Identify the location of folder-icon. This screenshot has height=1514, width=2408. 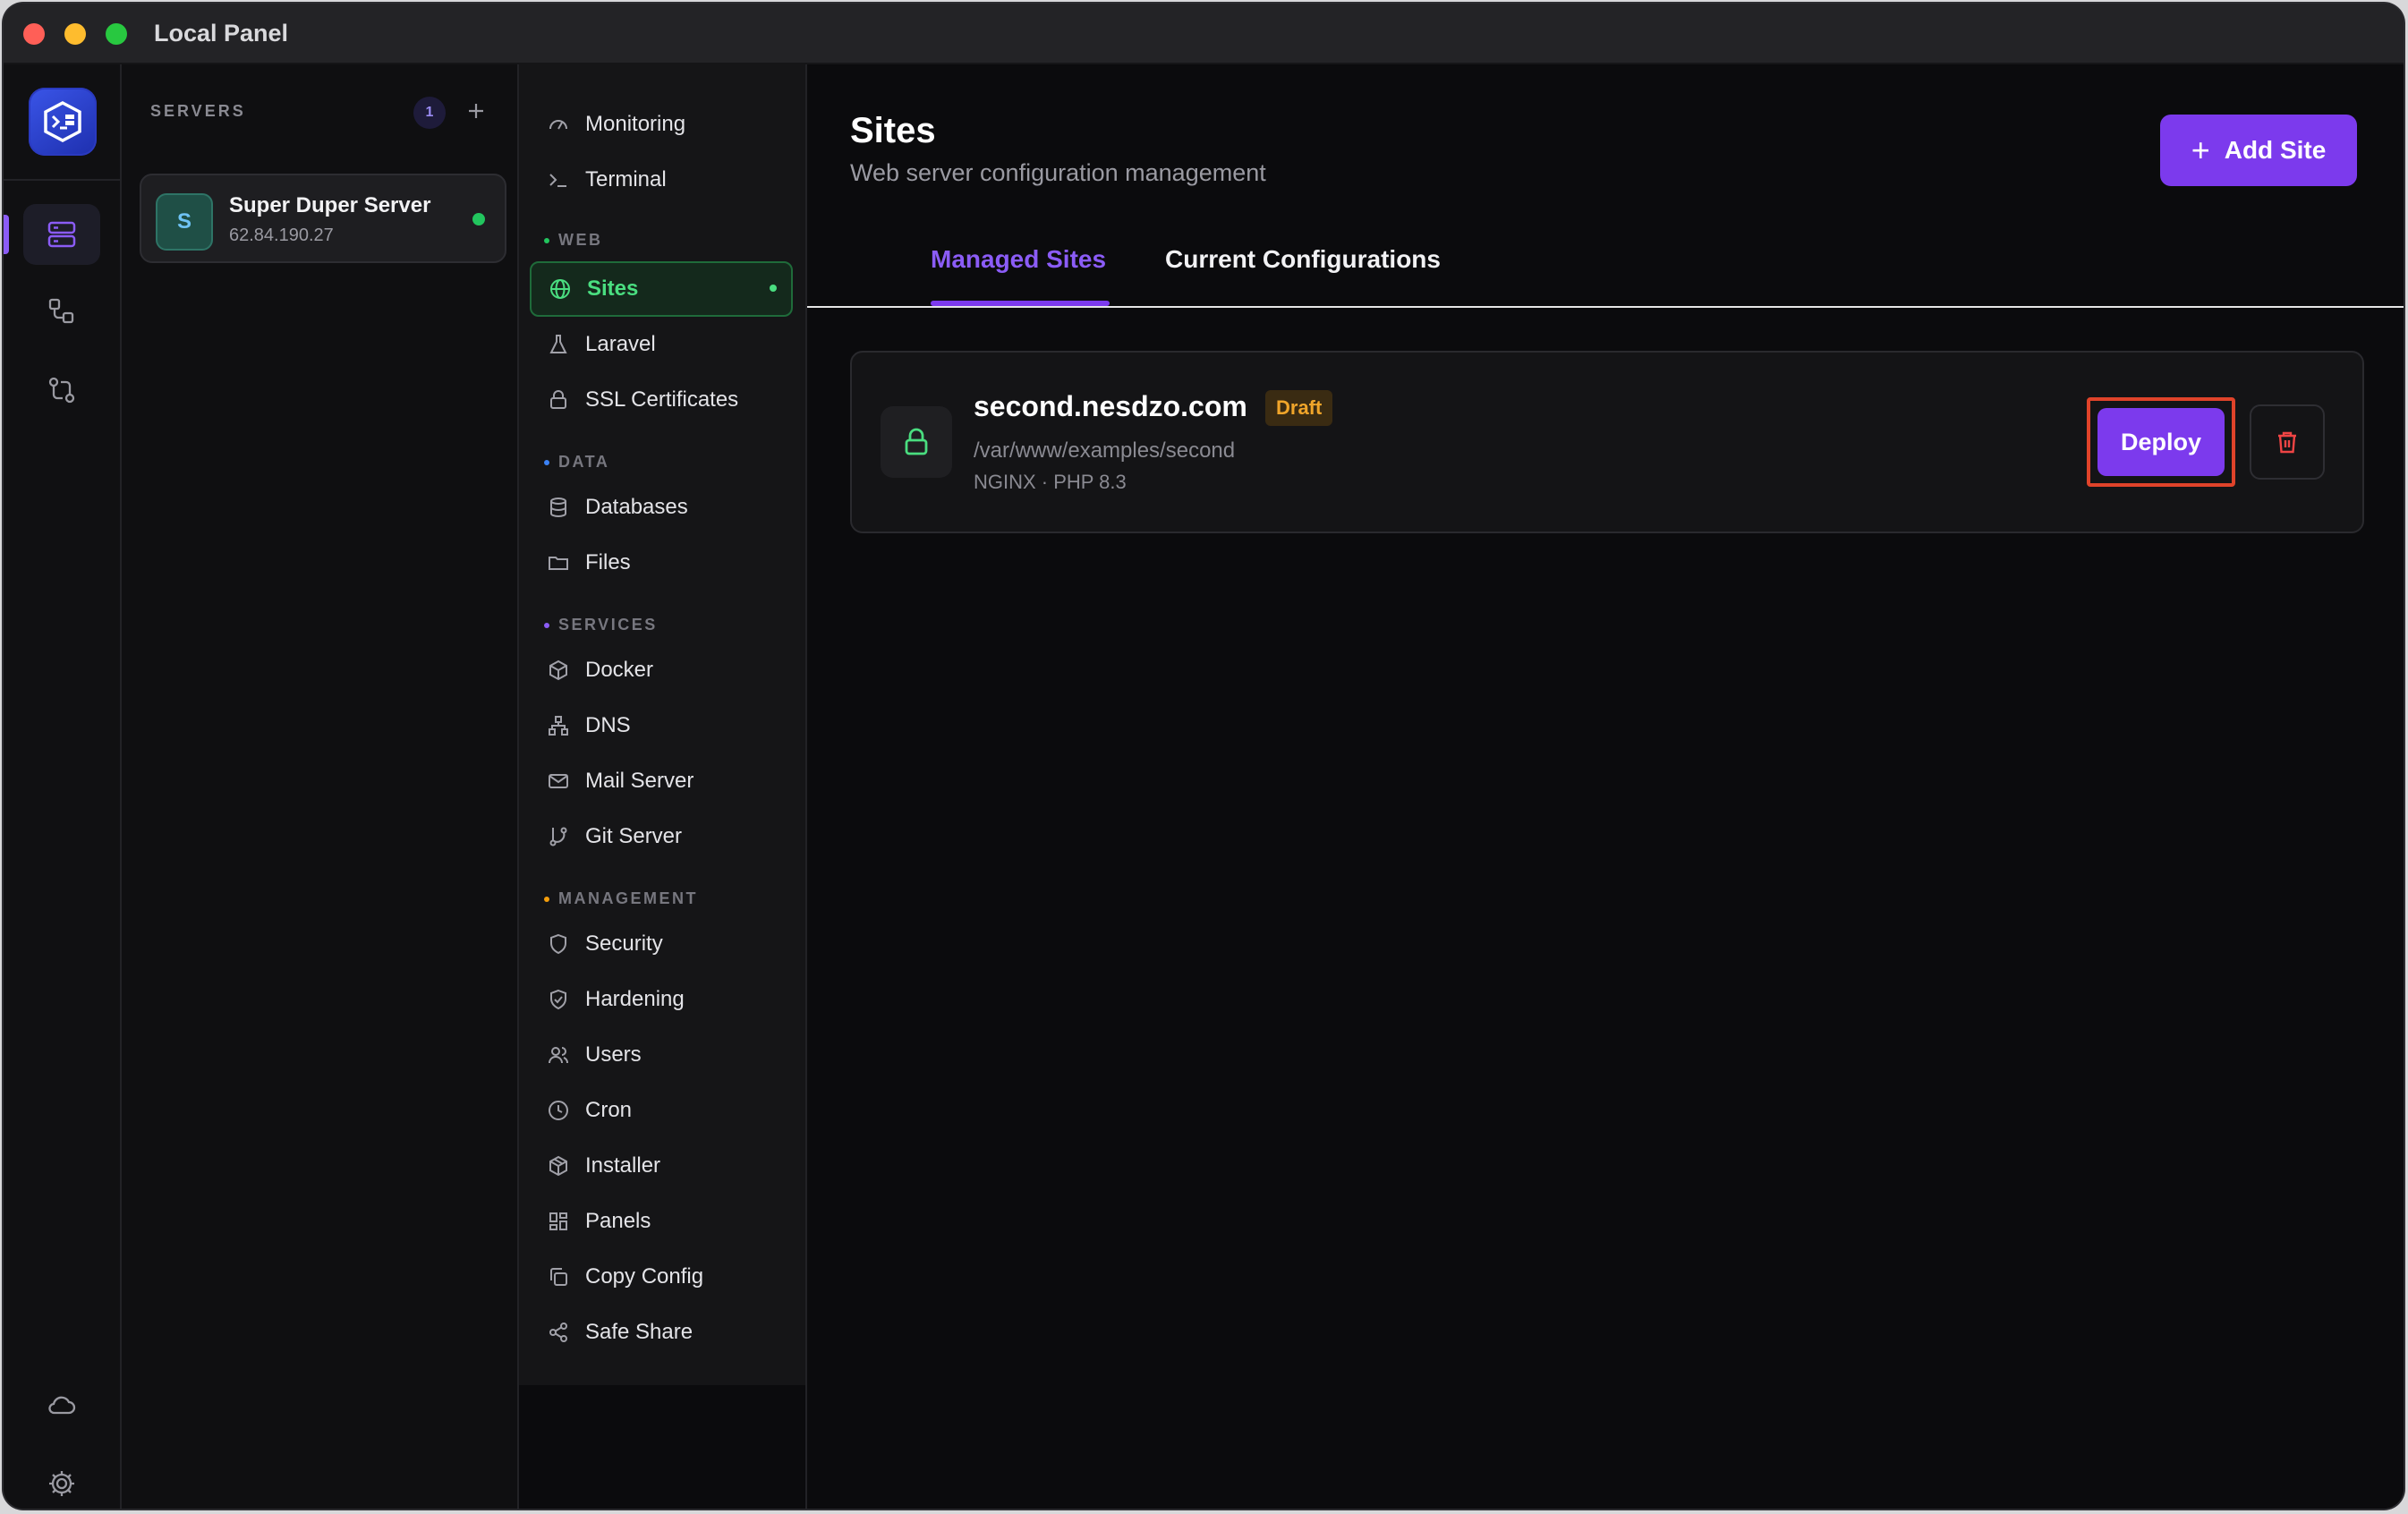
(558, 563).